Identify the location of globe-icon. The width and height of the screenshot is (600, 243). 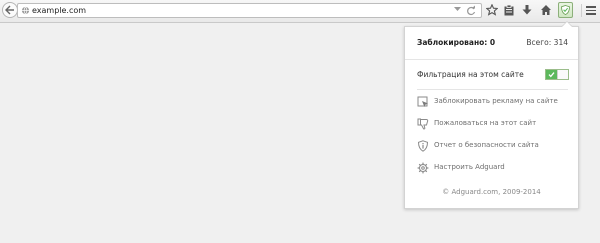
(25, 10).